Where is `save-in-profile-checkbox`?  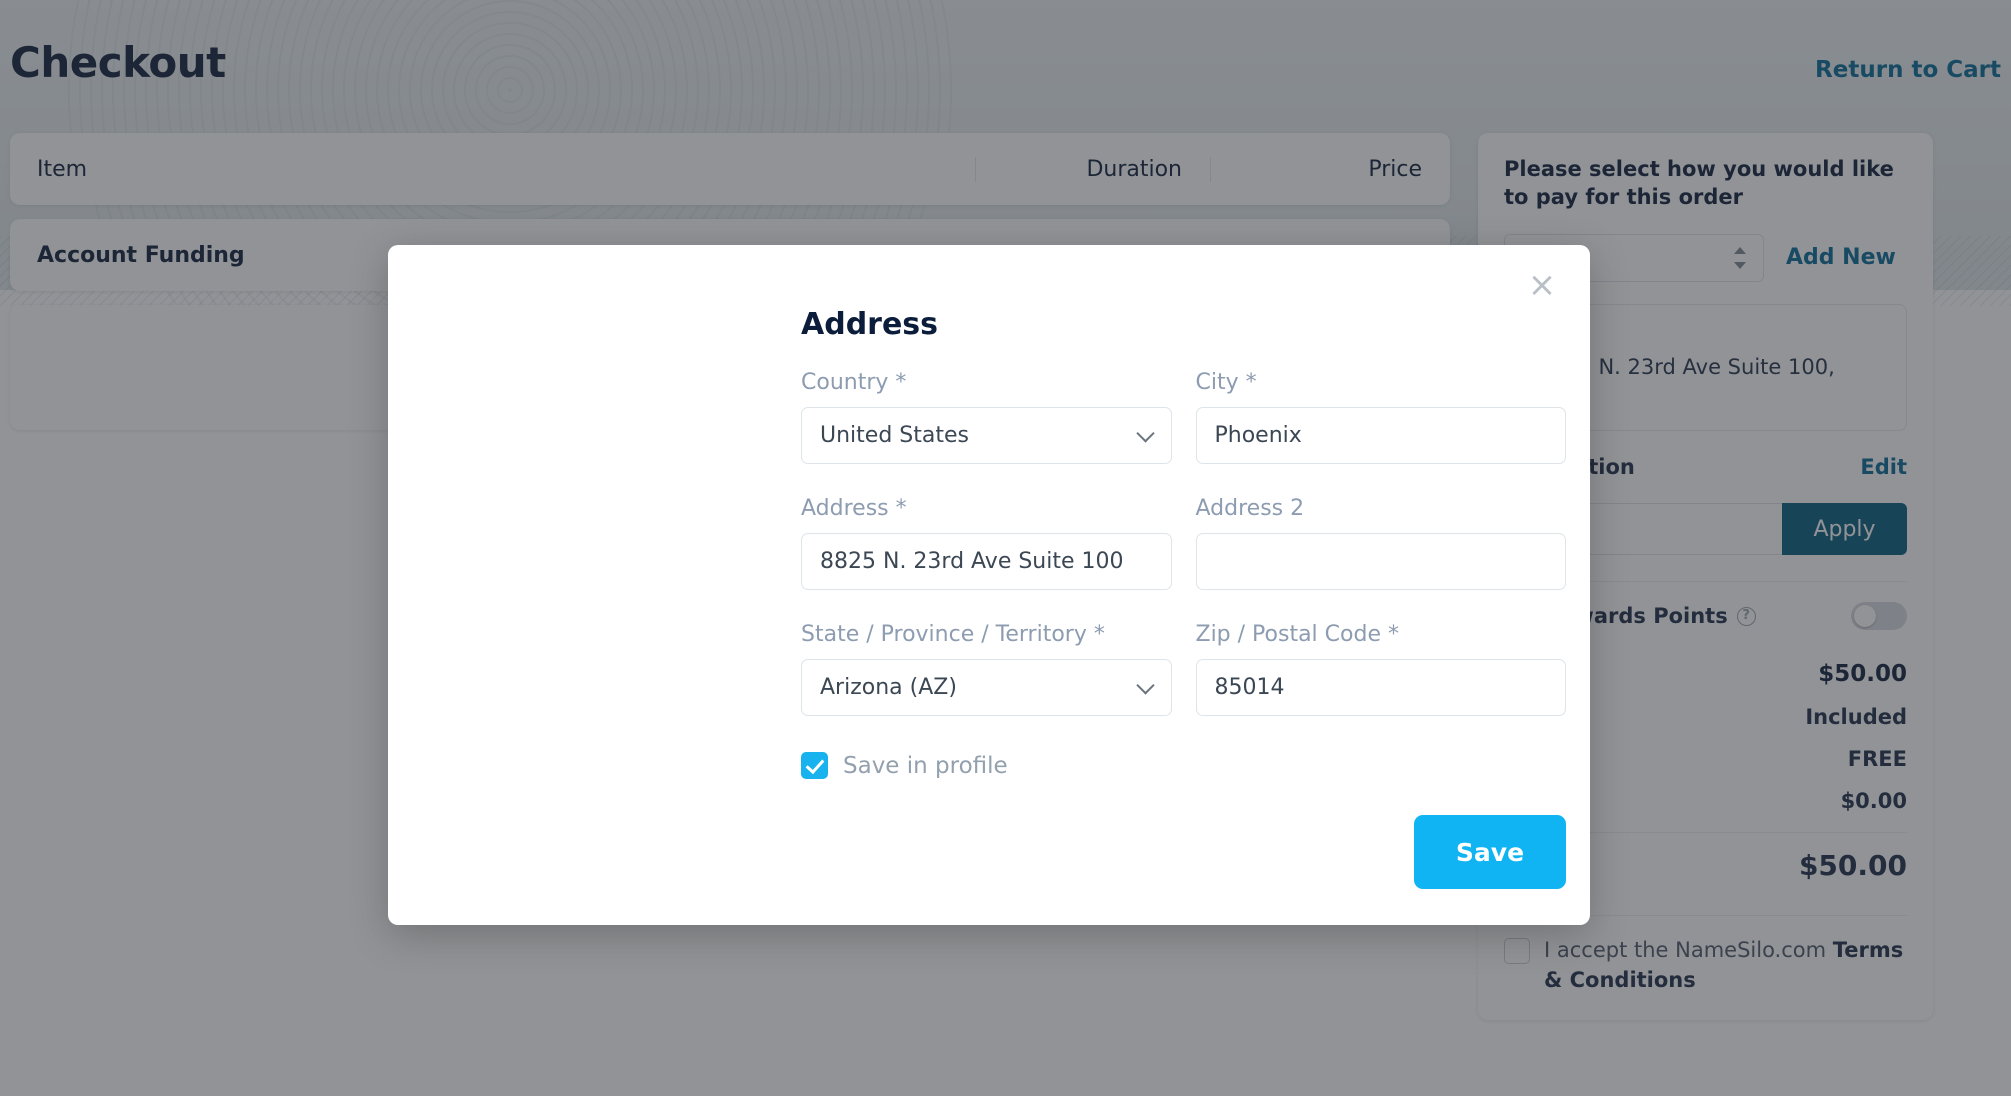
save-in-profile-checkbox is located at coordinates (814, 765).